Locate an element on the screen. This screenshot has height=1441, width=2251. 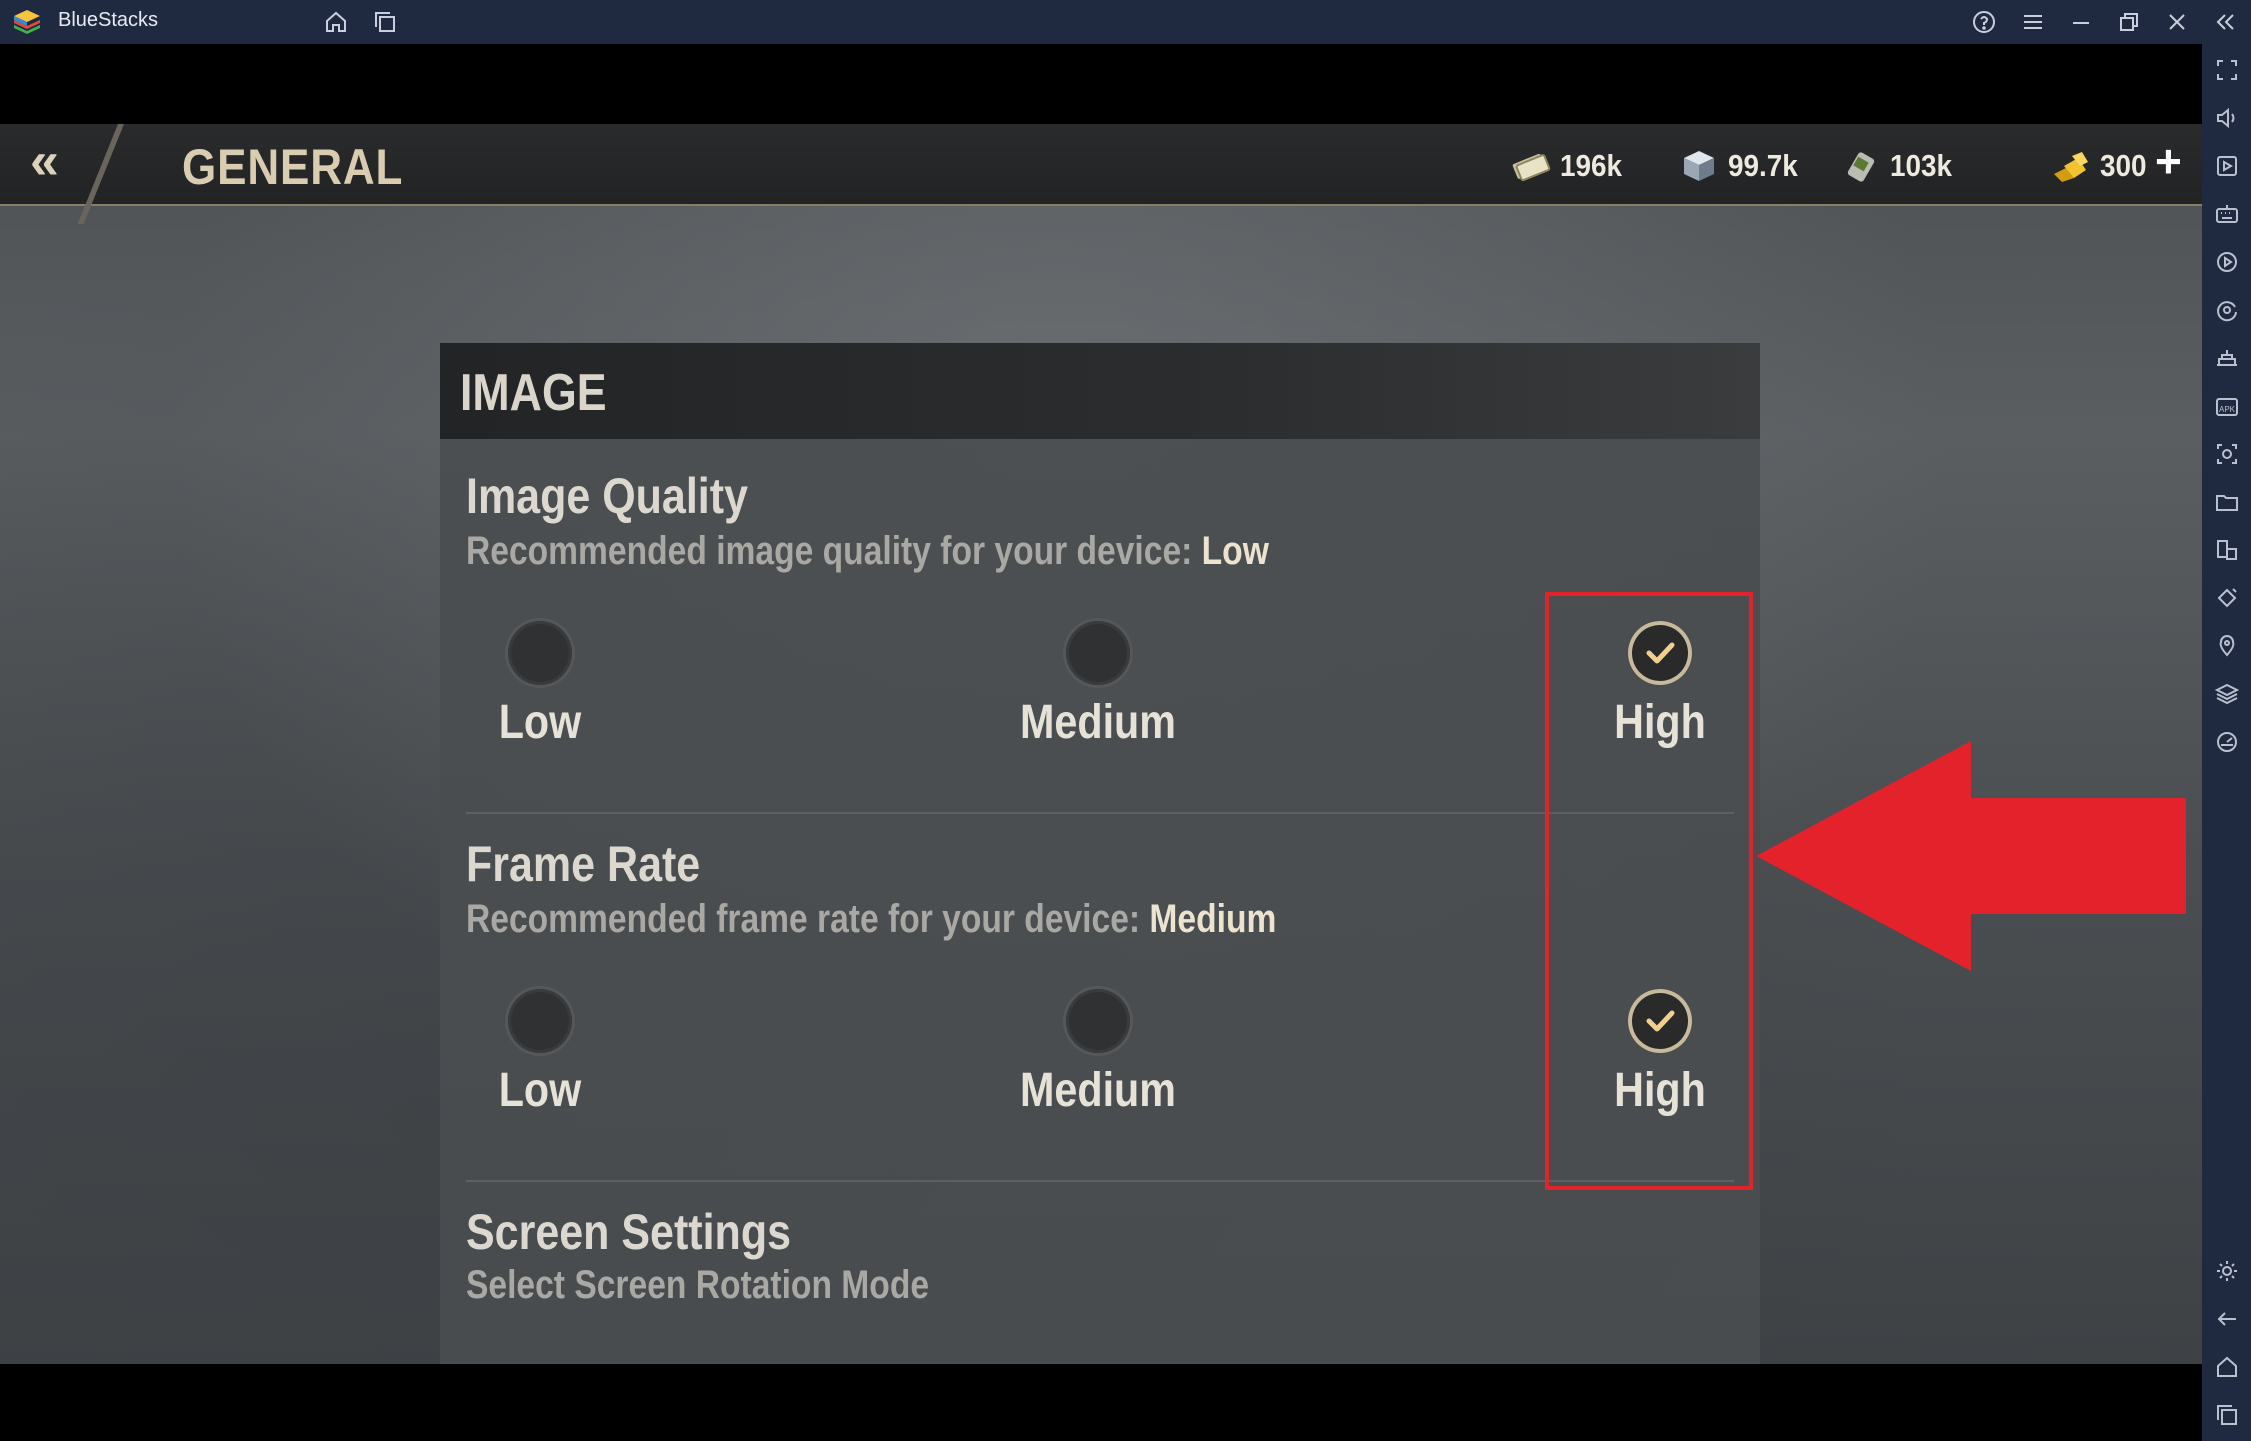
panel-header: IMAGE is located at coordinates (1100, 391).